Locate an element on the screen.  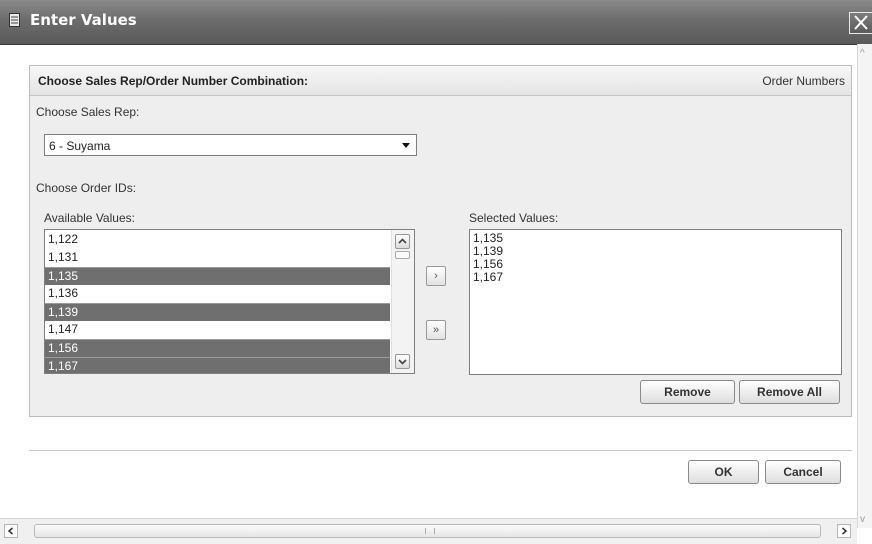
sales-rep-label: Choose Sales Rep: is located at coordinates (88, 112).